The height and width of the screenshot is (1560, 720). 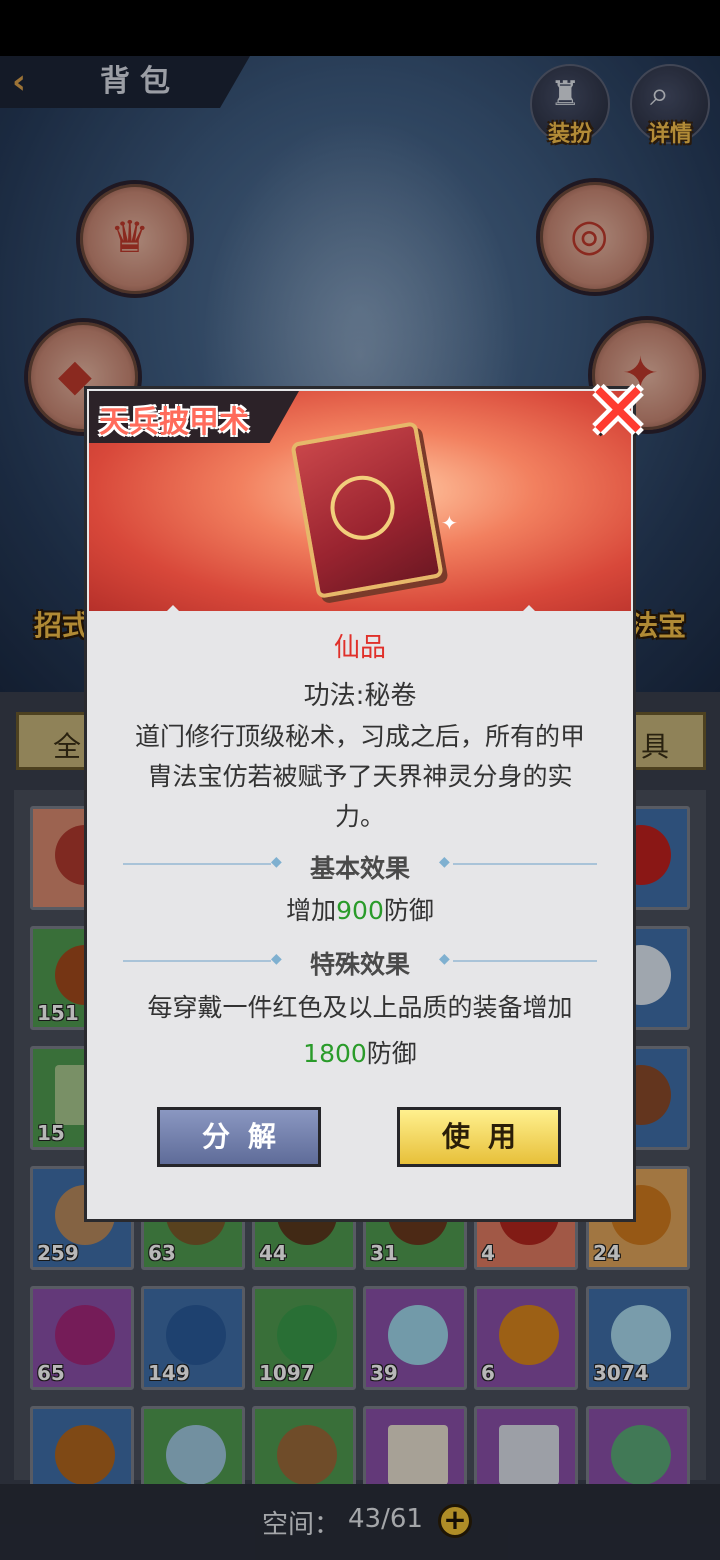 I want to click on close-button: ✕, so click(x=618, y=412).